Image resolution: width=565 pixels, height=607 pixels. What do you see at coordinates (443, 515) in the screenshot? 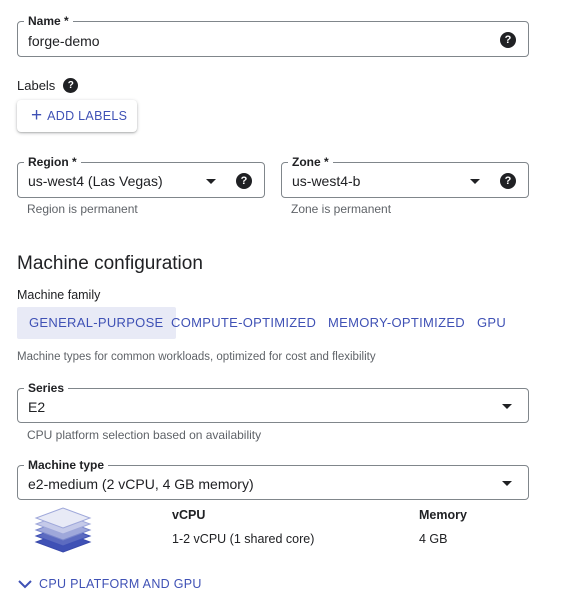
I see `memory-header: Memory` at bounding box center [443, 515].